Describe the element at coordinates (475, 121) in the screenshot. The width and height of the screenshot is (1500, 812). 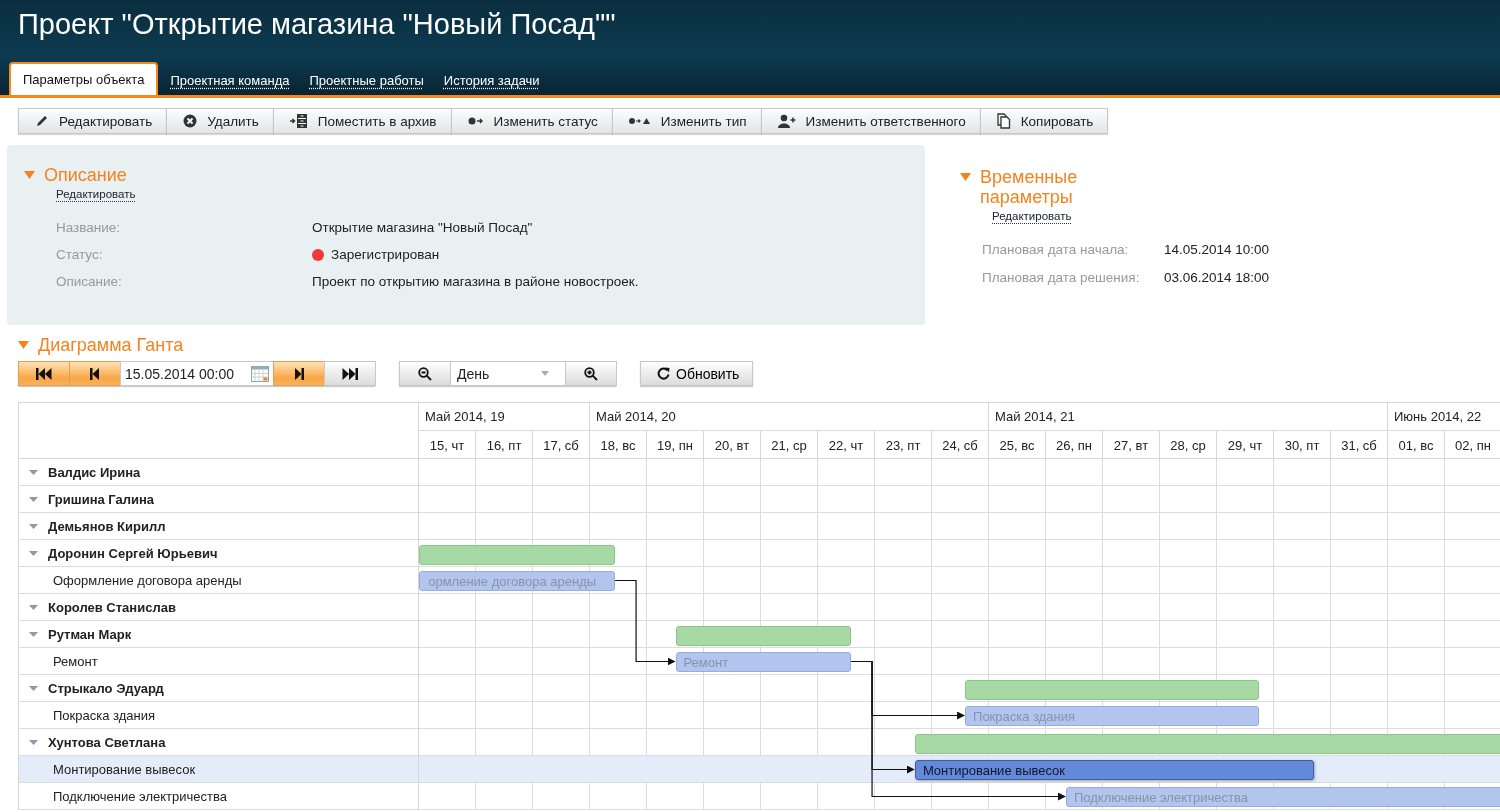
I see `dot-arrow-icon` at that location.